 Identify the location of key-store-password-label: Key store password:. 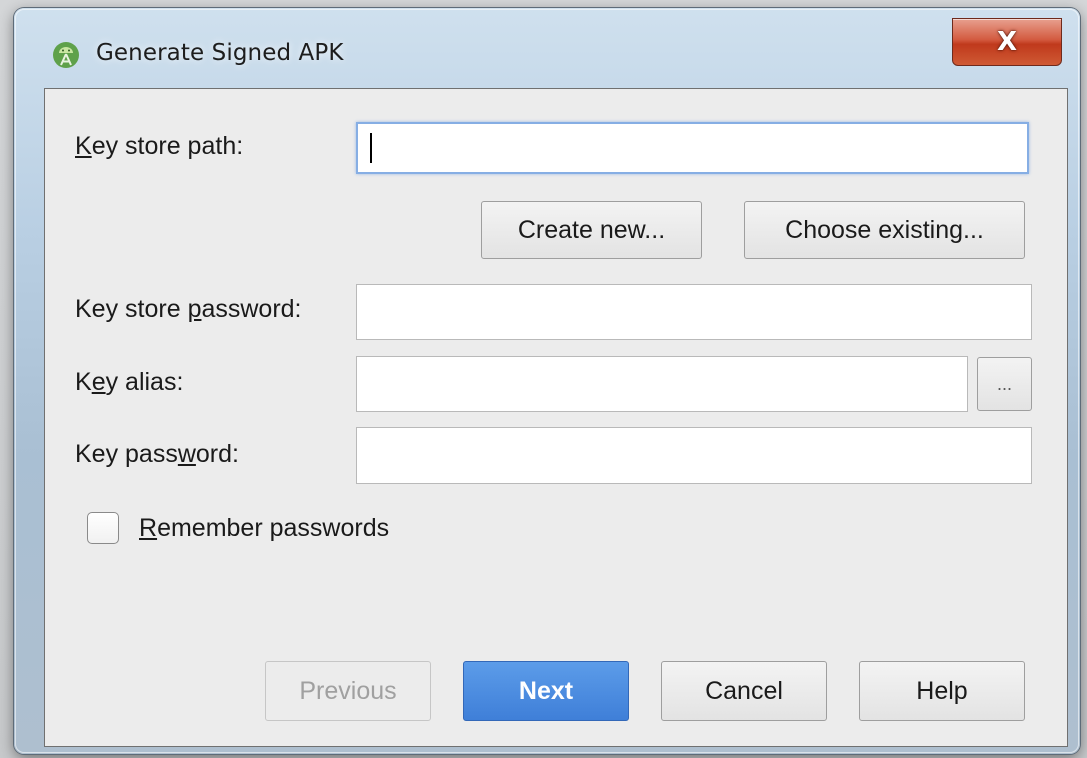
(188, 309).